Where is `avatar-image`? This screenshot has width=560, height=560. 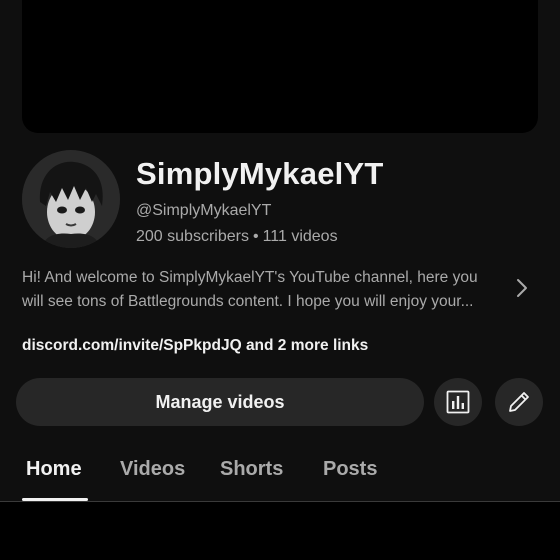 avatar-image is located at coordinates (71, 199).